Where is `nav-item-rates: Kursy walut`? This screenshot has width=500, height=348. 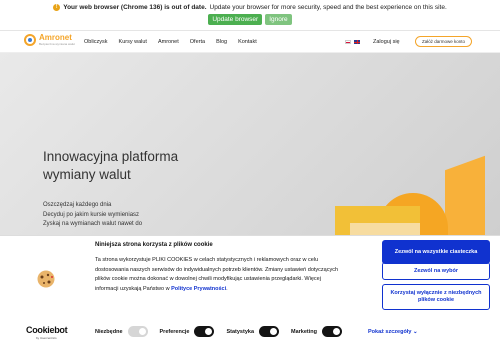
nav-item-rates: Kursy walut is located at coordinates (133, 42).